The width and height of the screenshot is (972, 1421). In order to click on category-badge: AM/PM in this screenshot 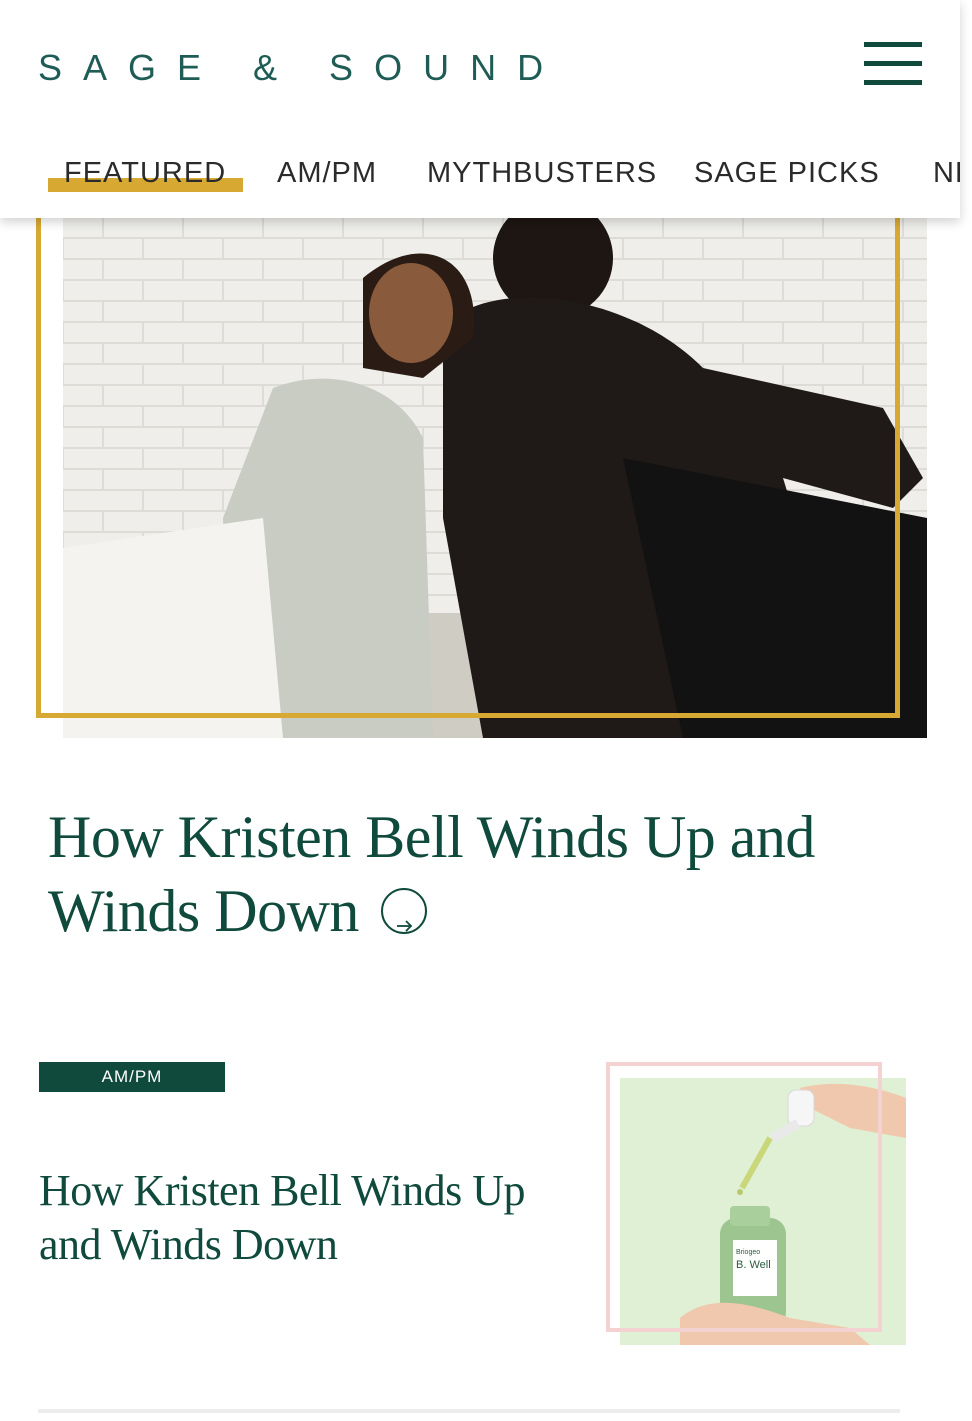, I will do `click(132, 1077)`.